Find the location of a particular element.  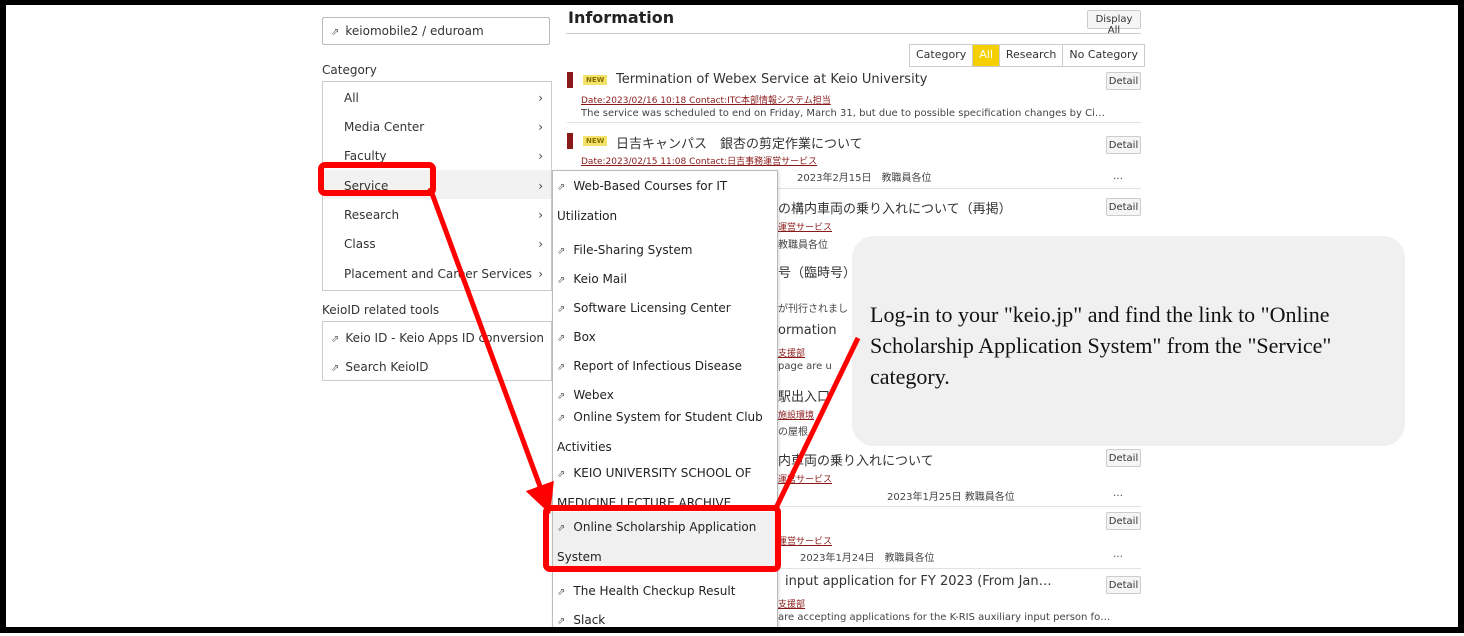

highlight-service is located at coordinates (377, 179).